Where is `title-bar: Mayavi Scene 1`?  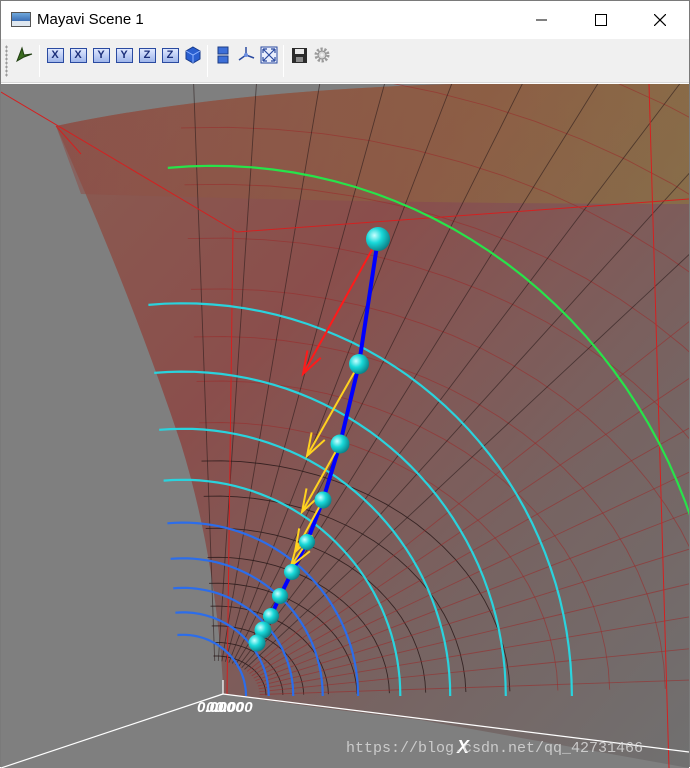
title-bar: Mayavi Scene 1 is located at coordinates (345, 20).